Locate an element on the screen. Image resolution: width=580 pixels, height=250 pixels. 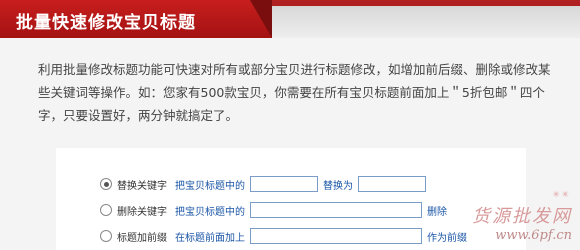
option-label: 删除关键字 is located at coordinates (142, 212).